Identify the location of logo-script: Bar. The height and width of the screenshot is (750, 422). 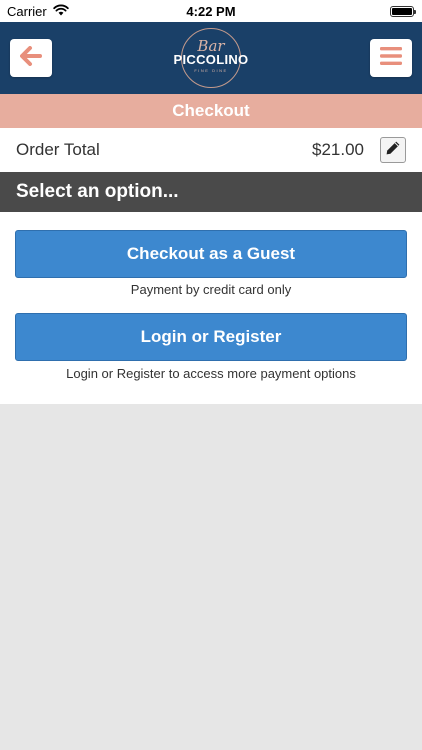
(211, 45).